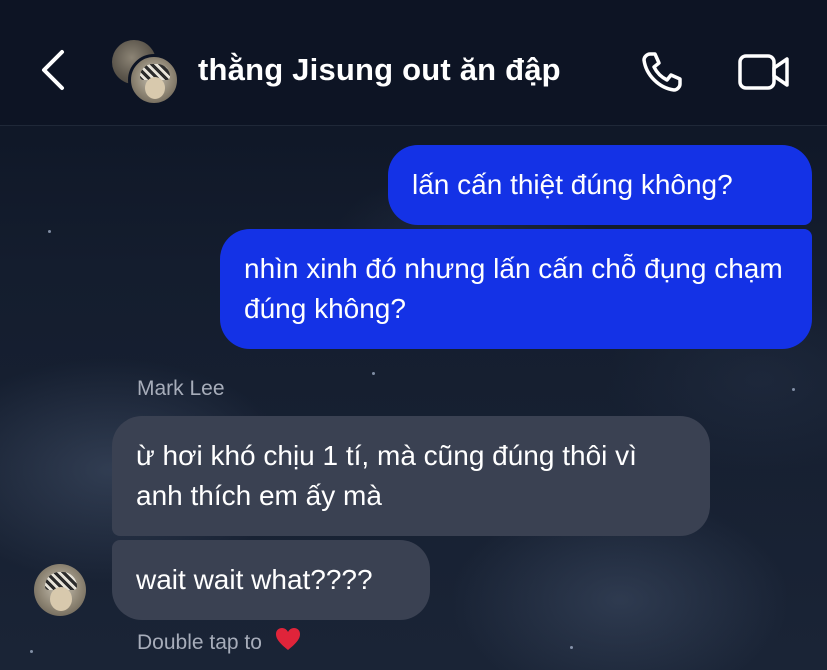  Describe the element at coordinates (572, 184) in the screenshot. I see `message-text: lấn cấn thiệt đúng không?` at that location.